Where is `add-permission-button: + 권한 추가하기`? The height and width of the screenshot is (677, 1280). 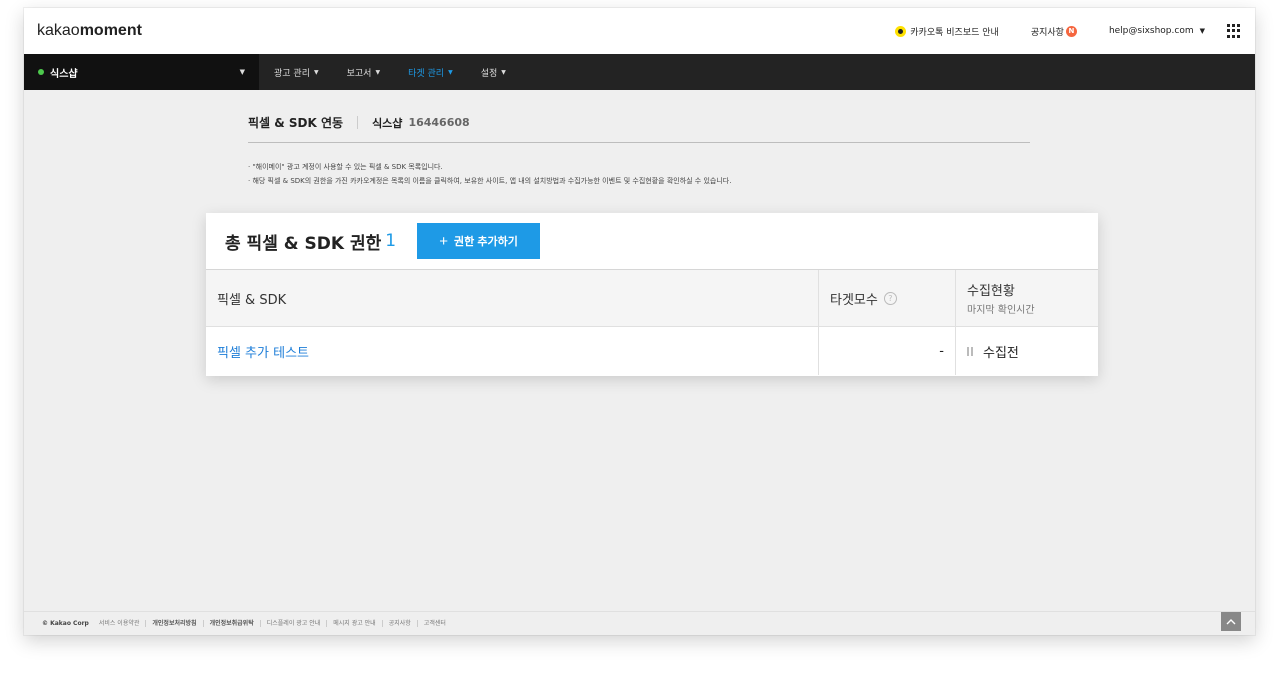 add-permission-button: + 권한 추가하기 is located at coordinates (479, 241).